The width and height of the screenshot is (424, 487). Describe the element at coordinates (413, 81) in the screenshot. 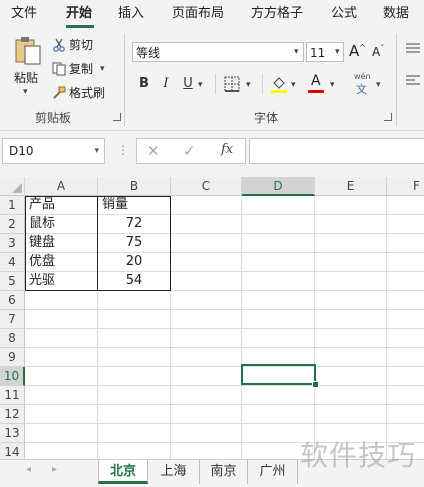

I see `align-left-icon` at that location.